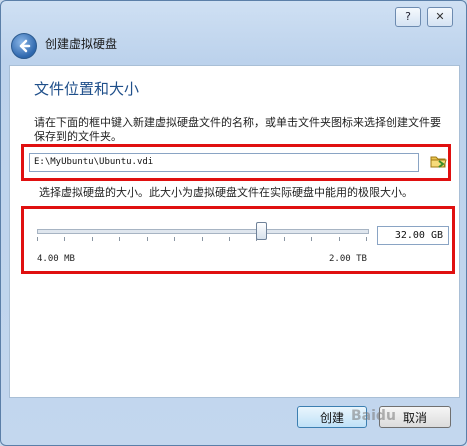 The image size is (467, 446). What do you see at coordinates (261, 231) in the screenshot?
I see `size-slider-thumb` at bounding box center [261, 231].